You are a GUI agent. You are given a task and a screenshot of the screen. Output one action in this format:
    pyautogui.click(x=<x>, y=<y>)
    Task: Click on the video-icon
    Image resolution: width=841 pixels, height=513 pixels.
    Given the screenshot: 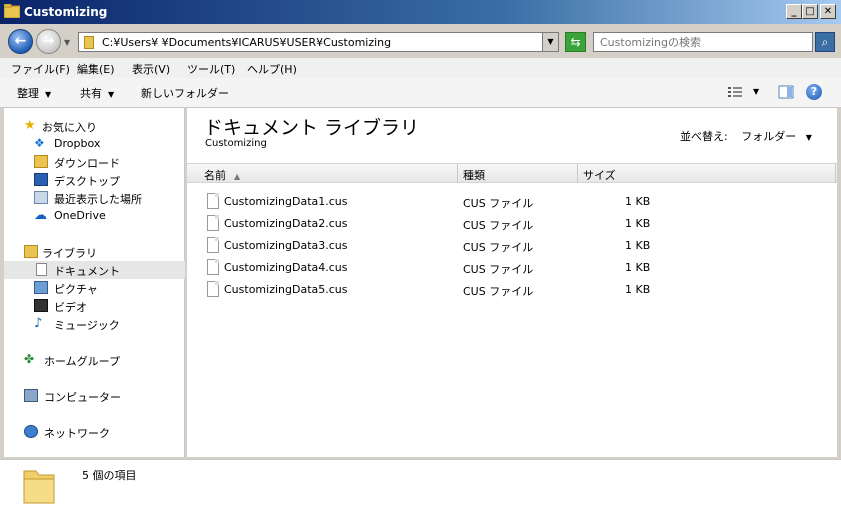 What is the action you would take?
    pyautogui.click(x=41, y=305)
    